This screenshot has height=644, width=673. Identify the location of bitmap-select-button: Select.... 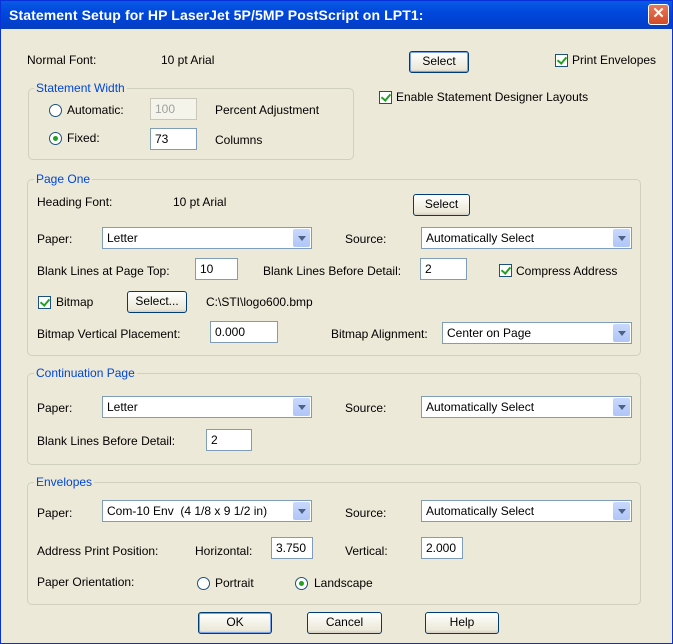
(157, 302).